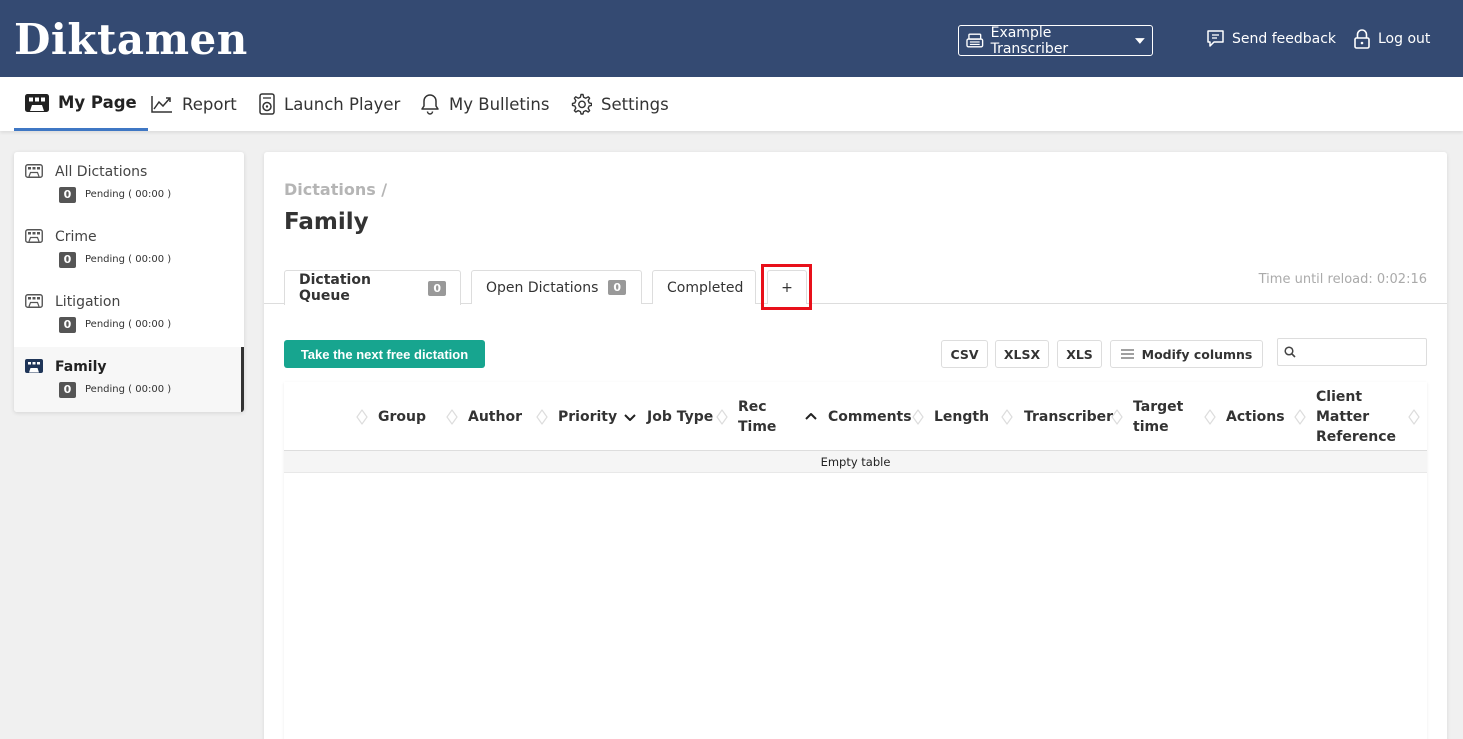 The image size is (1463, 739). I want to click on column-header-client-matter-reference: Client Matter Reference, so click(1356, 416).